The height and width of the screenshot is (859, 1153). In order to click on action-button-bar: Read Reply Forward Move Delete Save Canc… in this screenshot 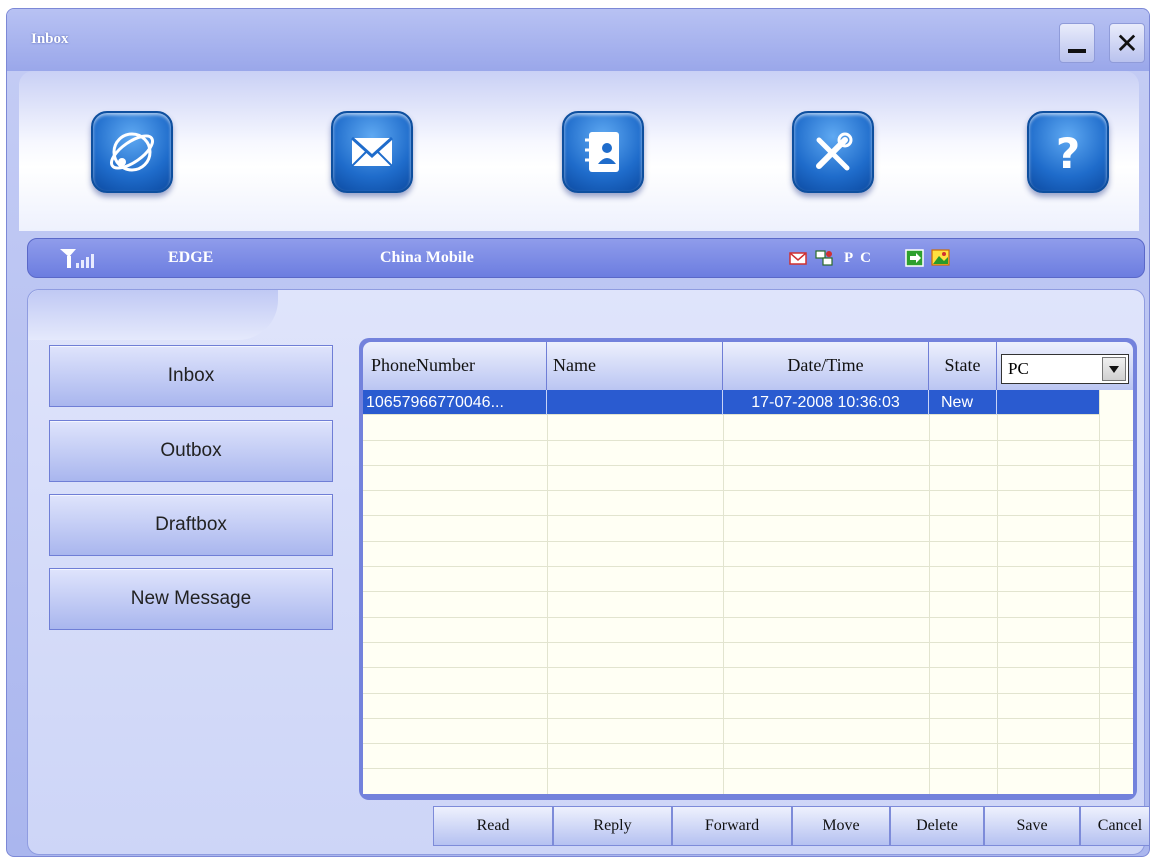, I will do `click(791, 826)`.